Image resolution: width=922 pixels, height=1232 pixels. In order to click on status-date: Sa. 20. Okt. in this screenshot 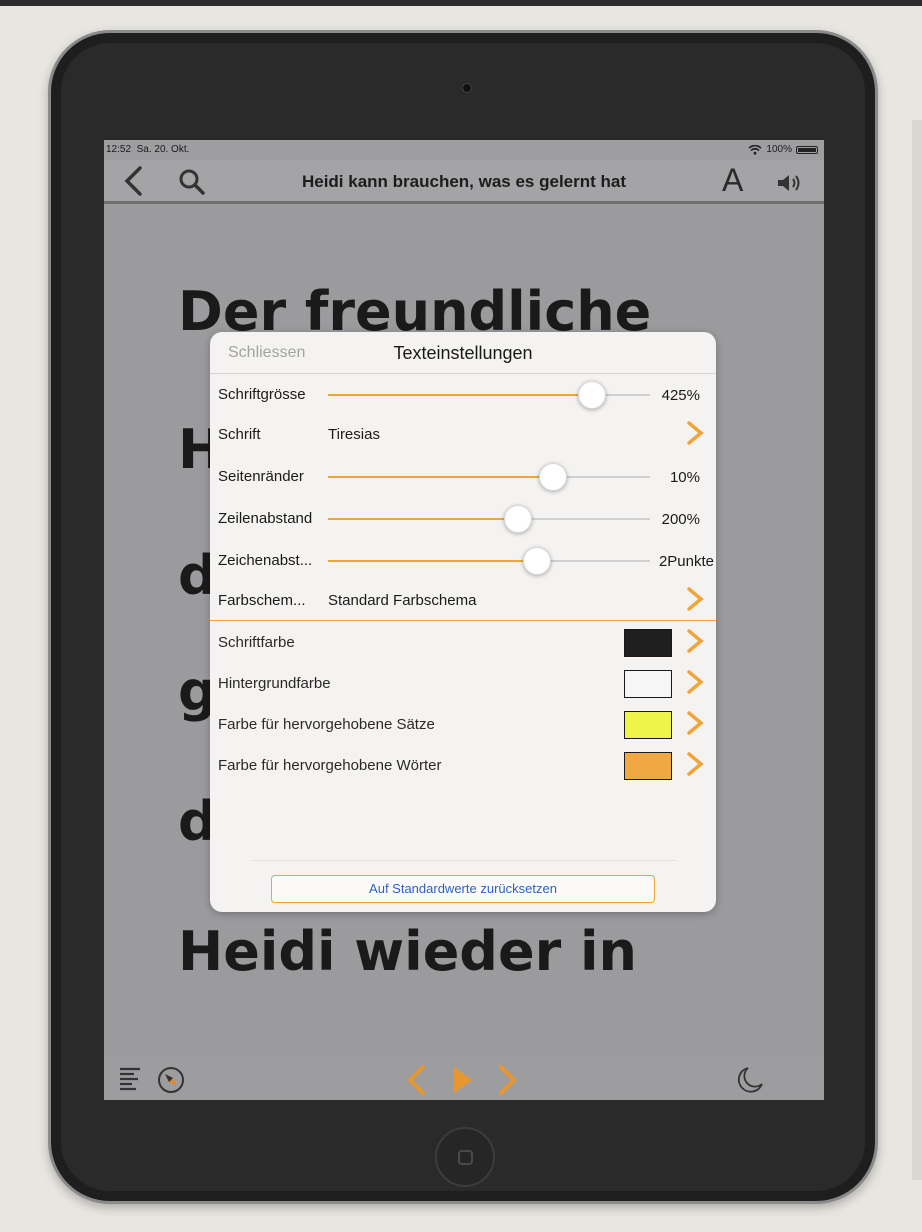, I will do `click(163, 149)`.